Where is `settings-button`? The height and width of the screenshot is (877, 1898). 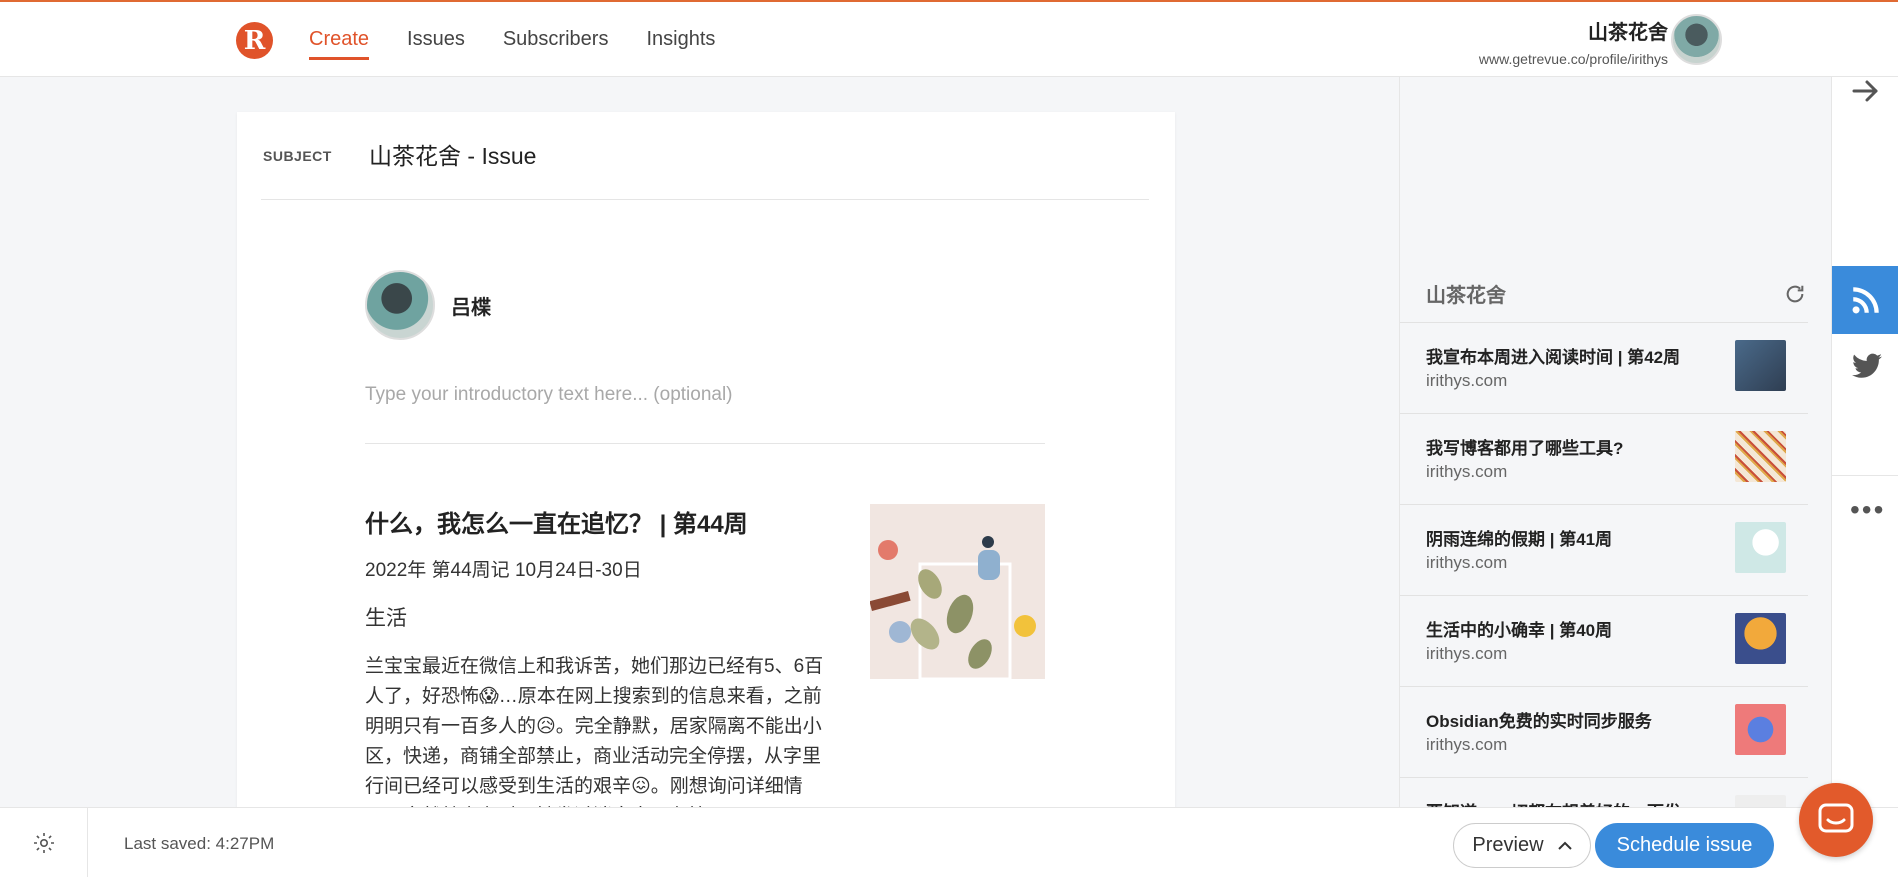 settings-button is located at coordinates (44, 842).